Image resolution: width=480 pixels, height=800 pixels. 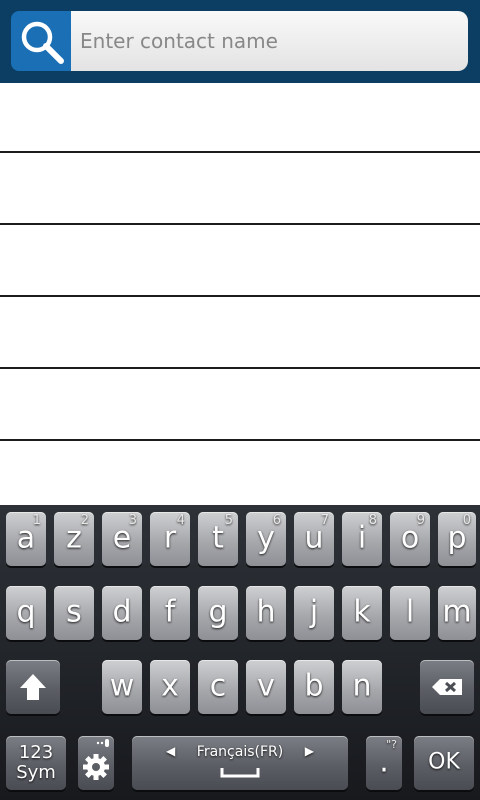 I want to click on key-u: 7u, so click(x=314, y=539).